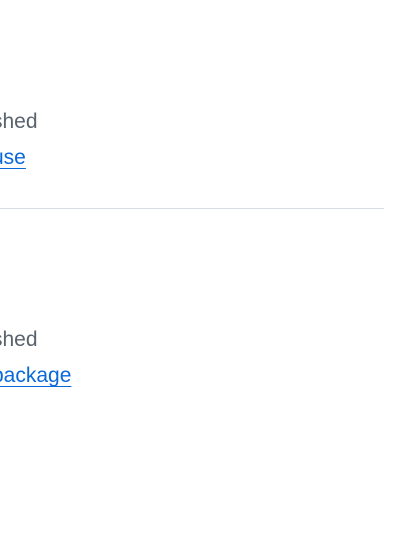  I want to click on package-link: package, so click(35, 376).